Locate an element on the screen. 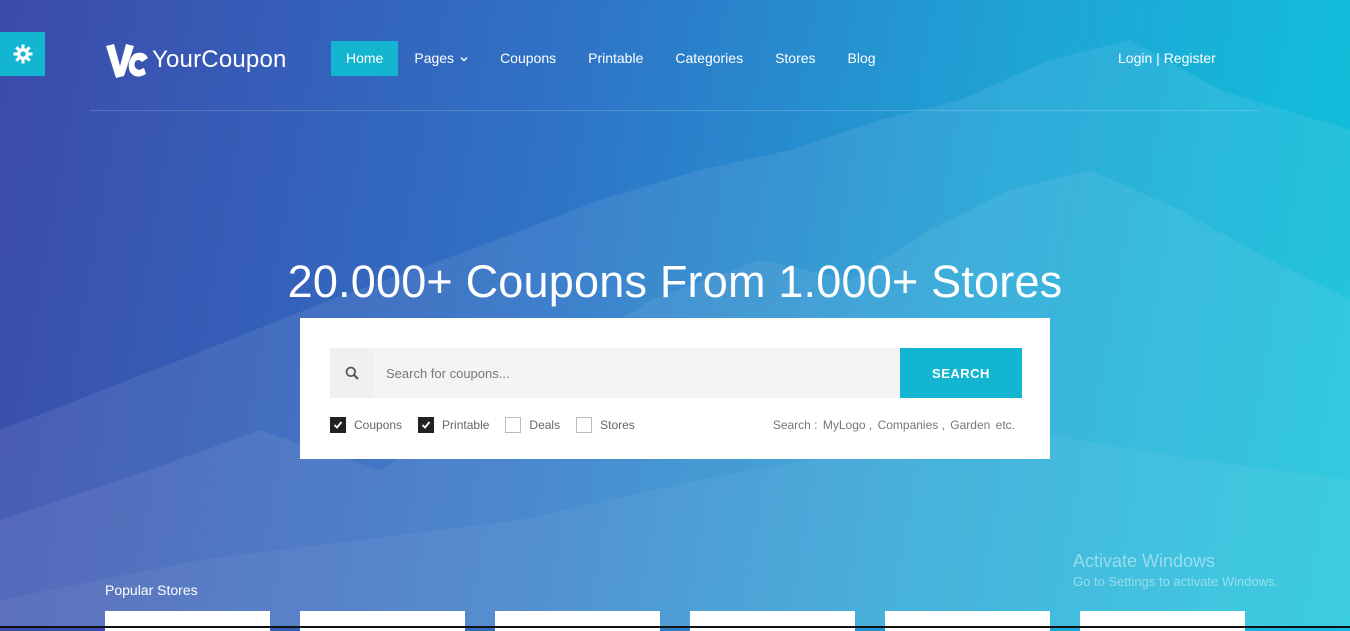  filter-label: Stores is located at coordinates (617, 425).